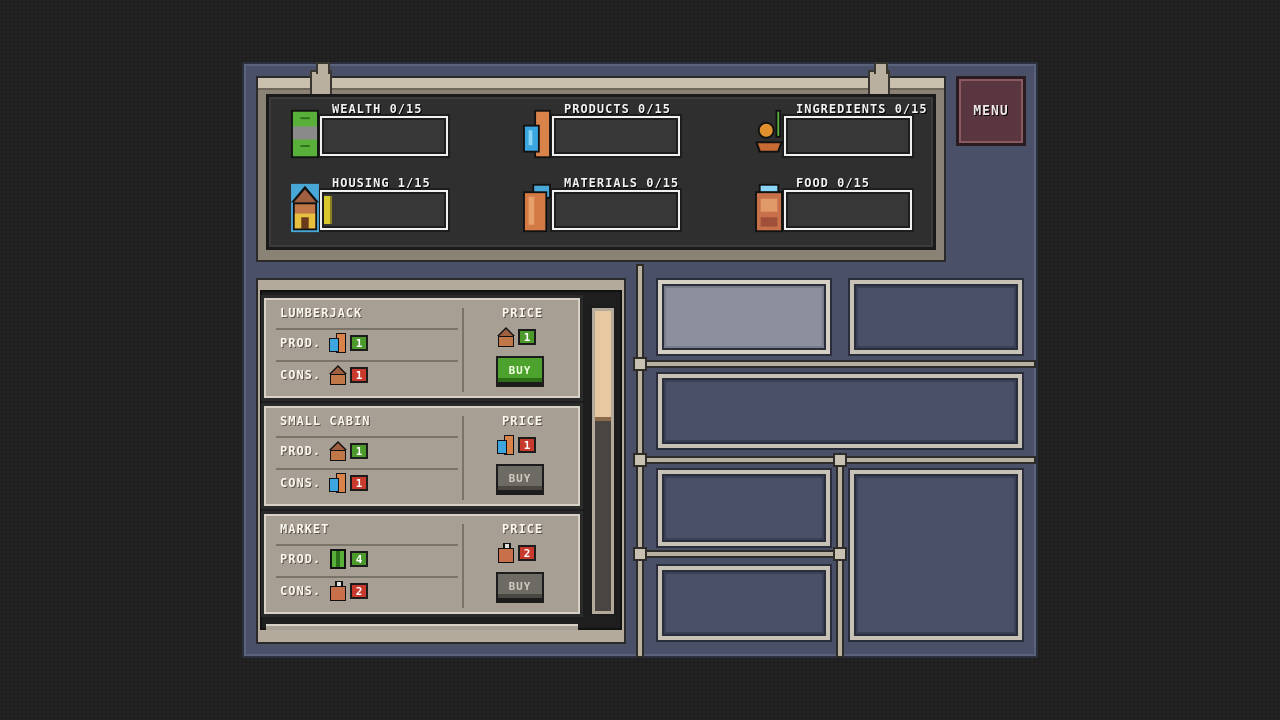 Image resolution: width=1280 pixels, height=720 pixels. Describe the element at coordinates (603, 366) in the screenshot. I see `scrollbar-thumb` at that location.